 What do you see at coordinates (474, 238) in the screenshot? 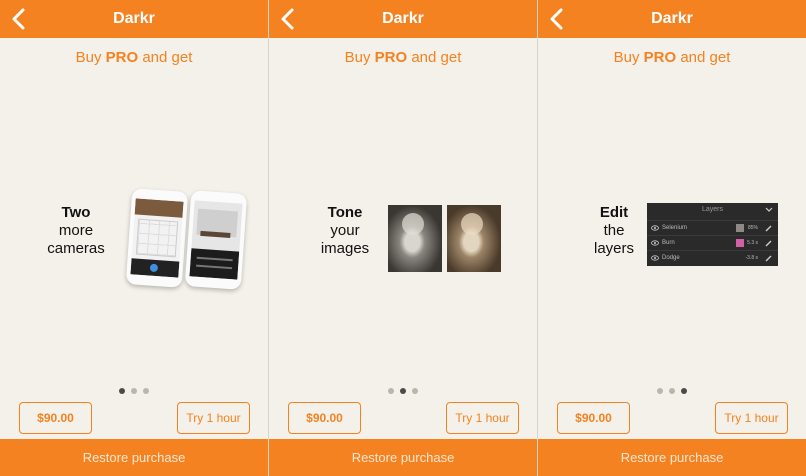
I see `toned-photo` at bounding box center [474, 238].